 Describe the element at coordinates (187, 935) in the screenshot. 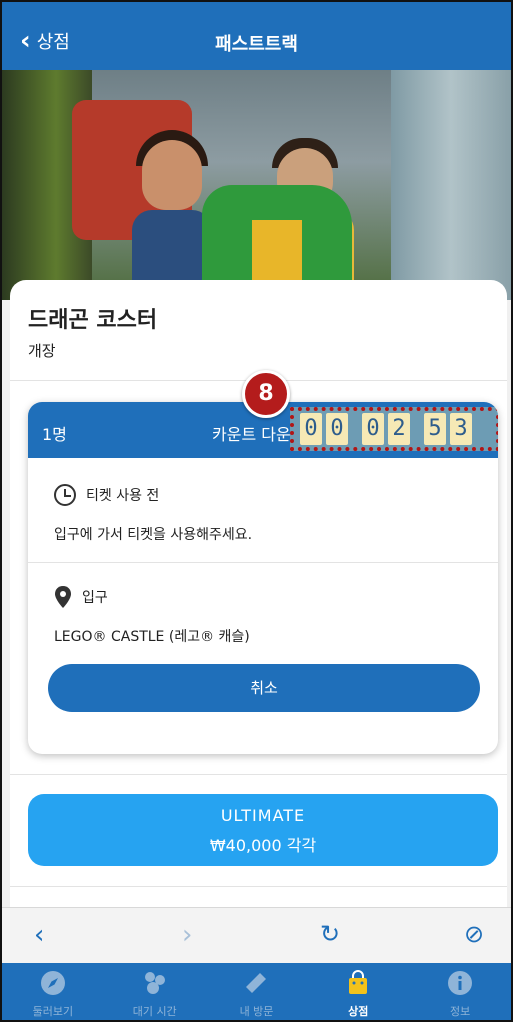

I see `browser-forward-icon: ›` at that location.